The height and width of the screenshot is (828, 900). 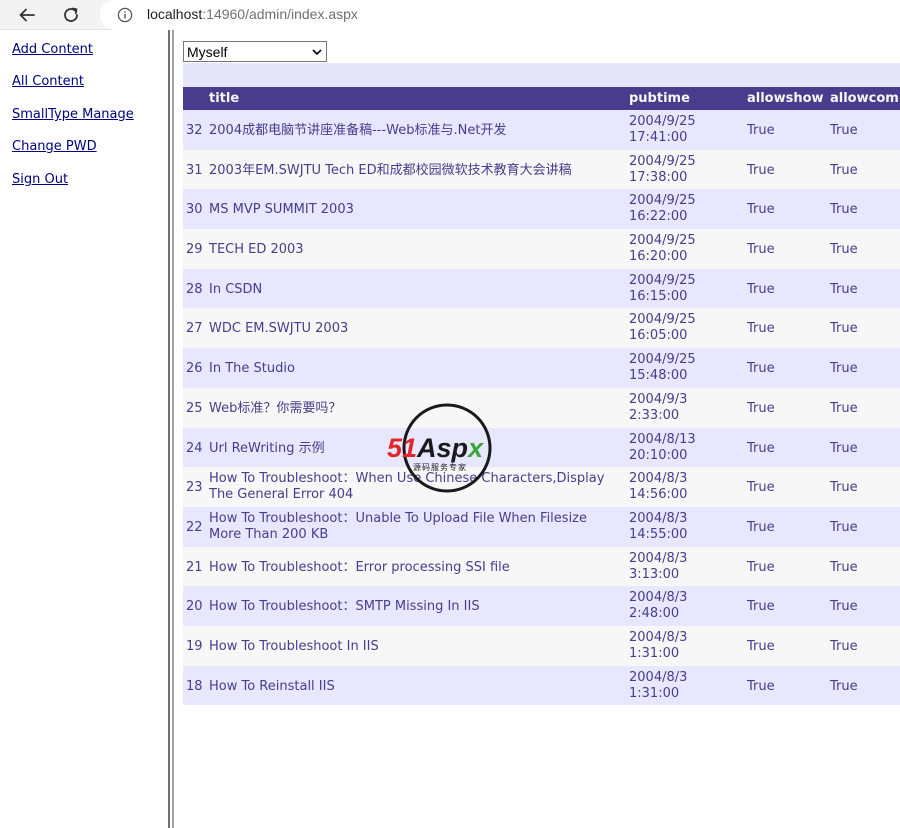 What do you see at coordinates (294, 646) in the screenshot?
I see `row-title-link: How To Troubleshoot In IIS` at bounding box center [294, 646].